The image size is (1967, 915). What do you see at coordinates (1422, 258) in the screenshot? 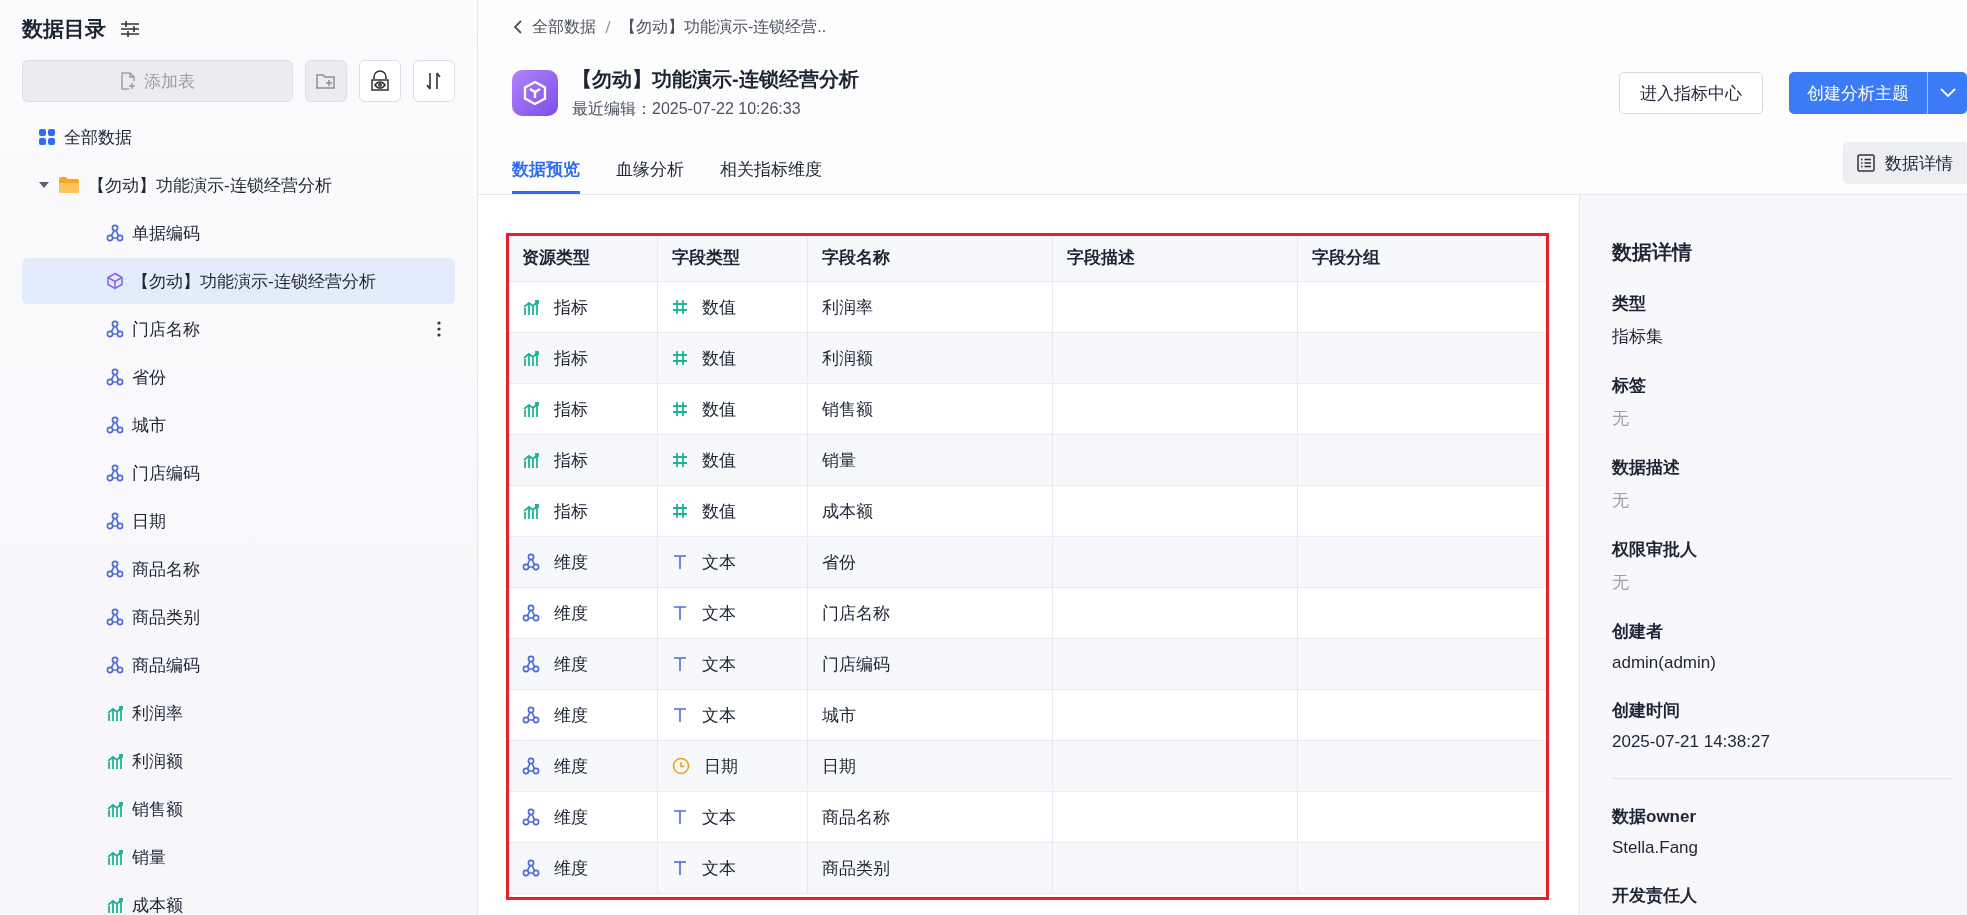
I see `column-header: 字段分组` at bounding box center [1422, 258].